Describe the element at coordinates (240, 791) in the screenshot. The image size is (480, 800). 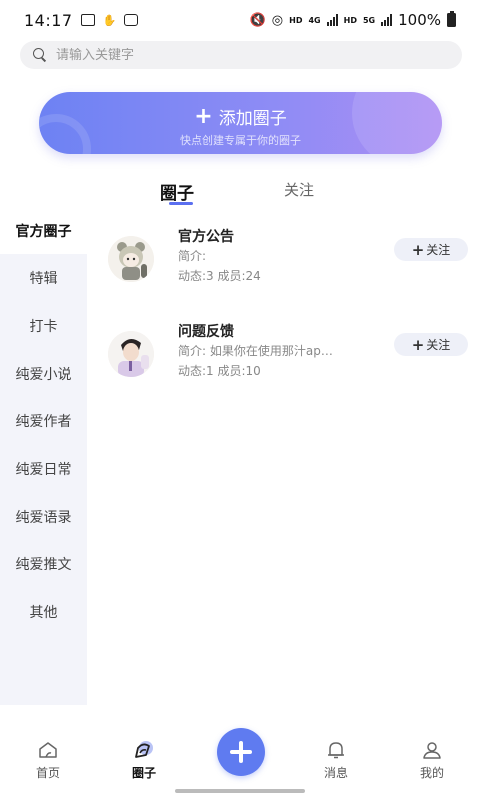
I see `home-indicator` at that location.